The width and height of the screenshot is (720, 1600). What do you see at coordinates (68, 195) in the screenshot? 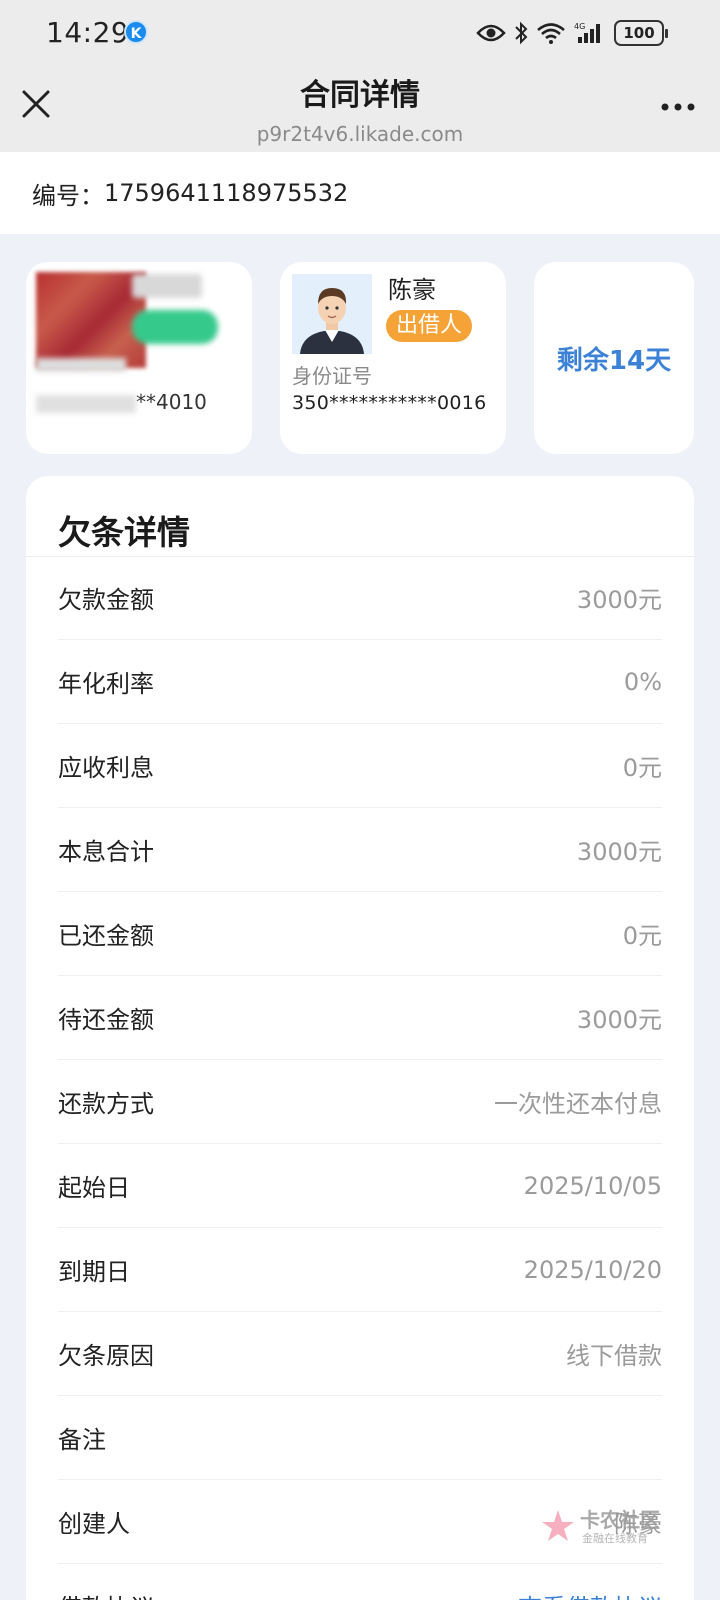
I see `contract-number-label: 编号：` at bounding box center [68, 195].